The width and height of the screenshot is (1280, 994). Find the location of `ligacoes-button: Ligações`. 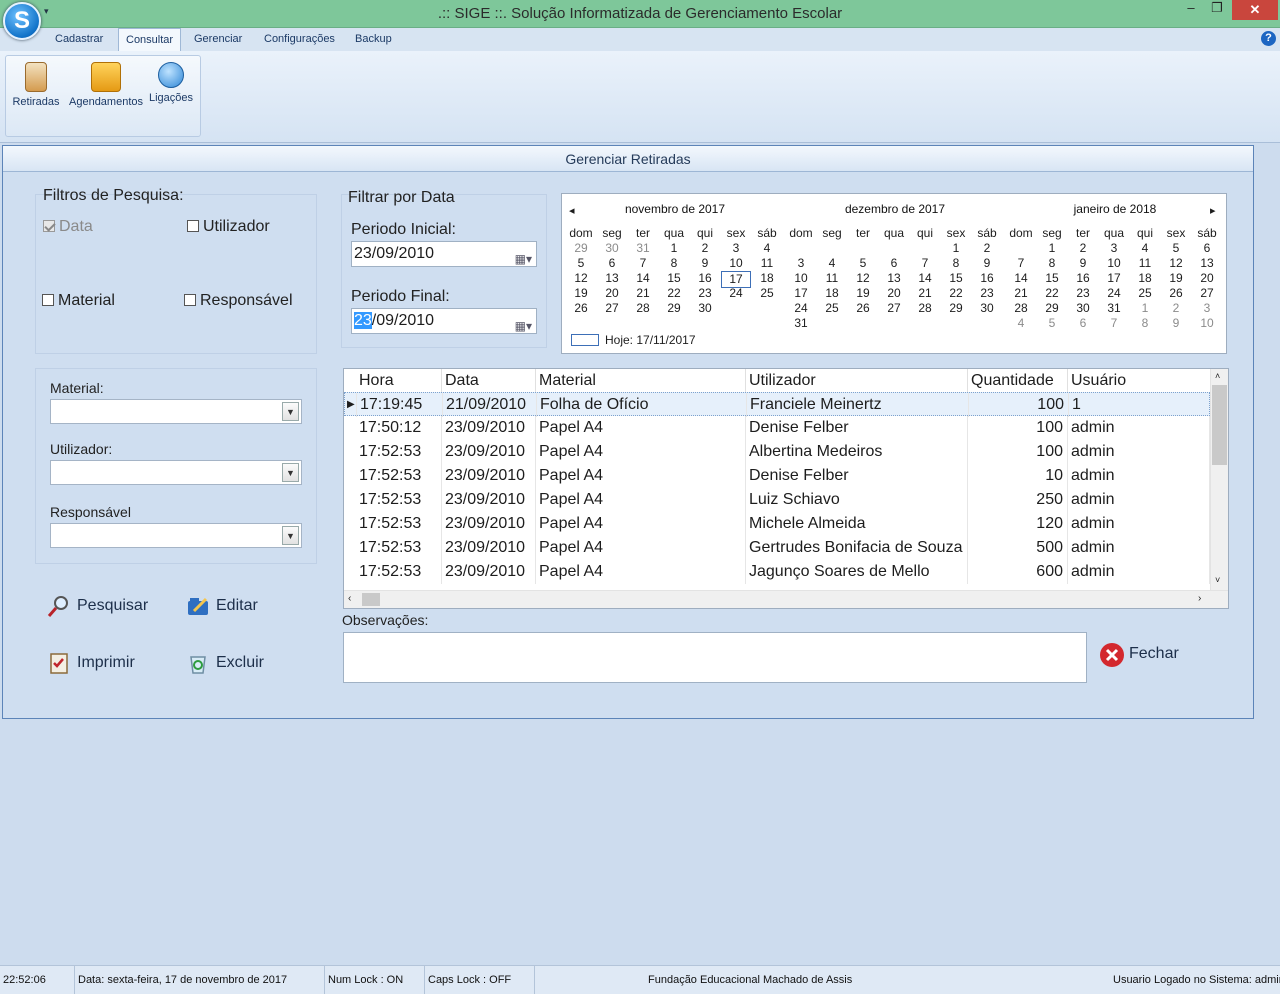

ligacoes-button: Ligações is located at coordinates (171, 83).